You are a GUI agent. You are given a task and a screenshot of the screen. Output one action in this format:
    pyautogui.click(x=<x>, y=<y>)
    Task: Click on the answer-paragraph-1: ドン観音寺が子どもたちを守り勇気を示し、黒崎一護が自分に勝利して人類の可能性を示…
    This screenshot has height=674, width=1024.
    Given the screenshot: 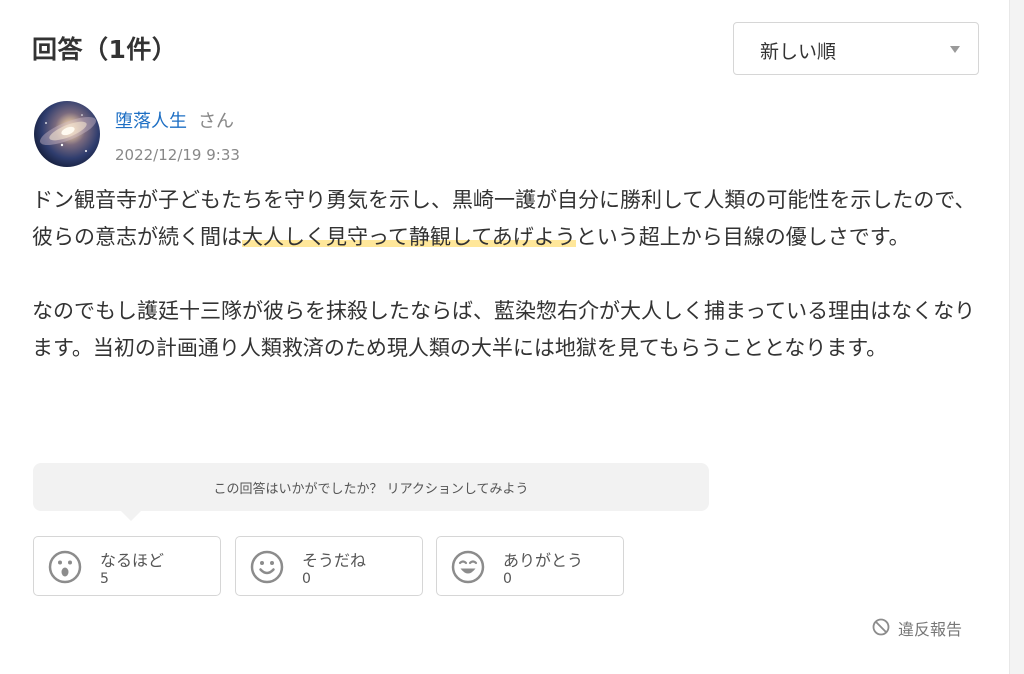 What is the action you would take?
    pyautogui.click(x=507, y=219)
    